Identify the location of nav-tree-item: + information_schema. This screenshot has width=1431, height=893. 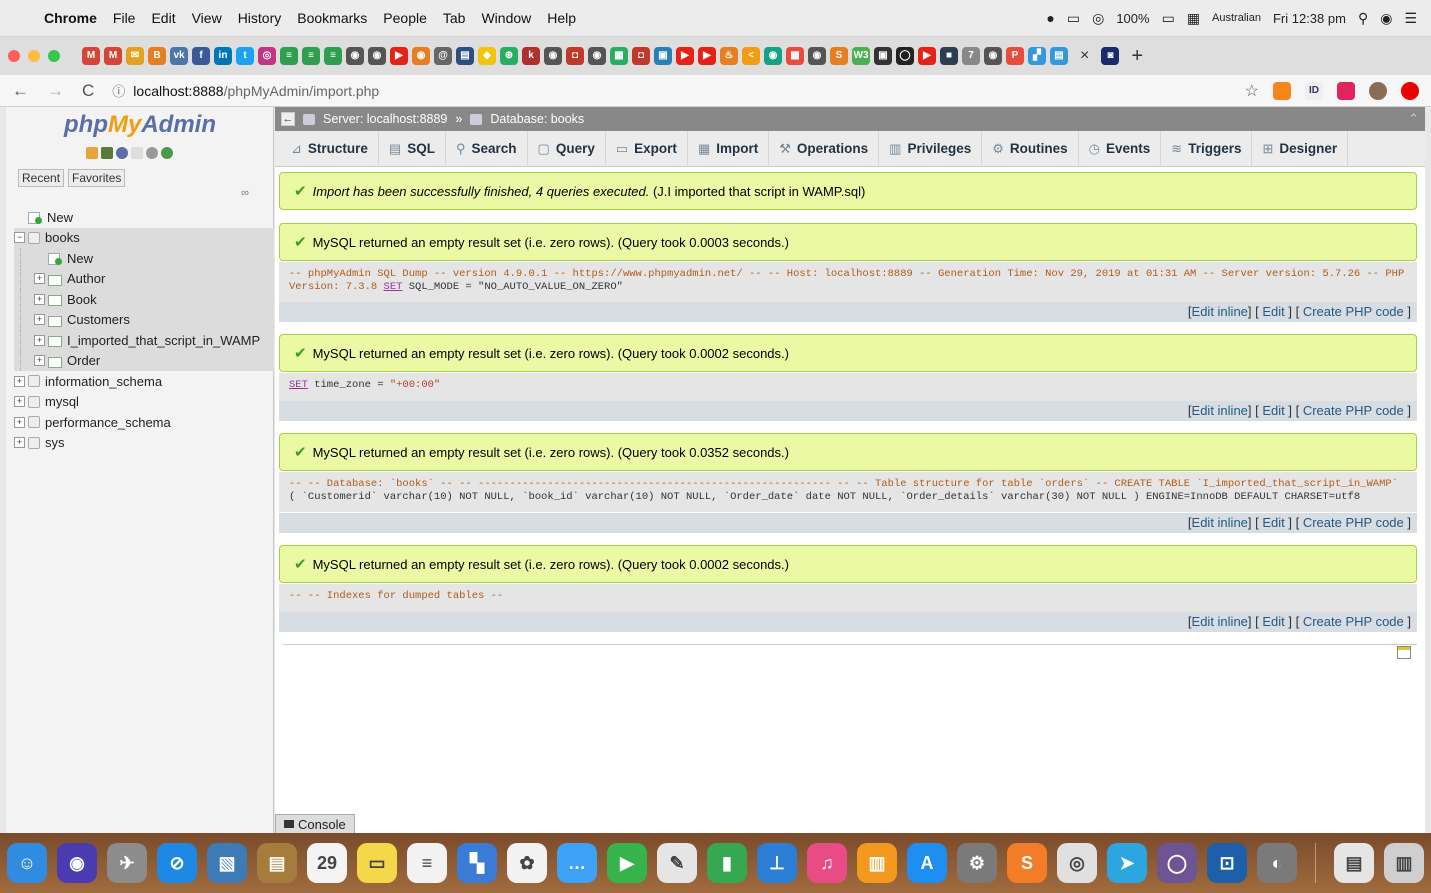
(144, 381).